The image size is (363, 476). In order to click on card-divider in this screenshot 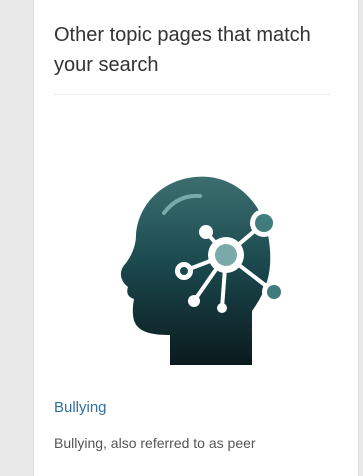, I will do `click(192, 94)`.